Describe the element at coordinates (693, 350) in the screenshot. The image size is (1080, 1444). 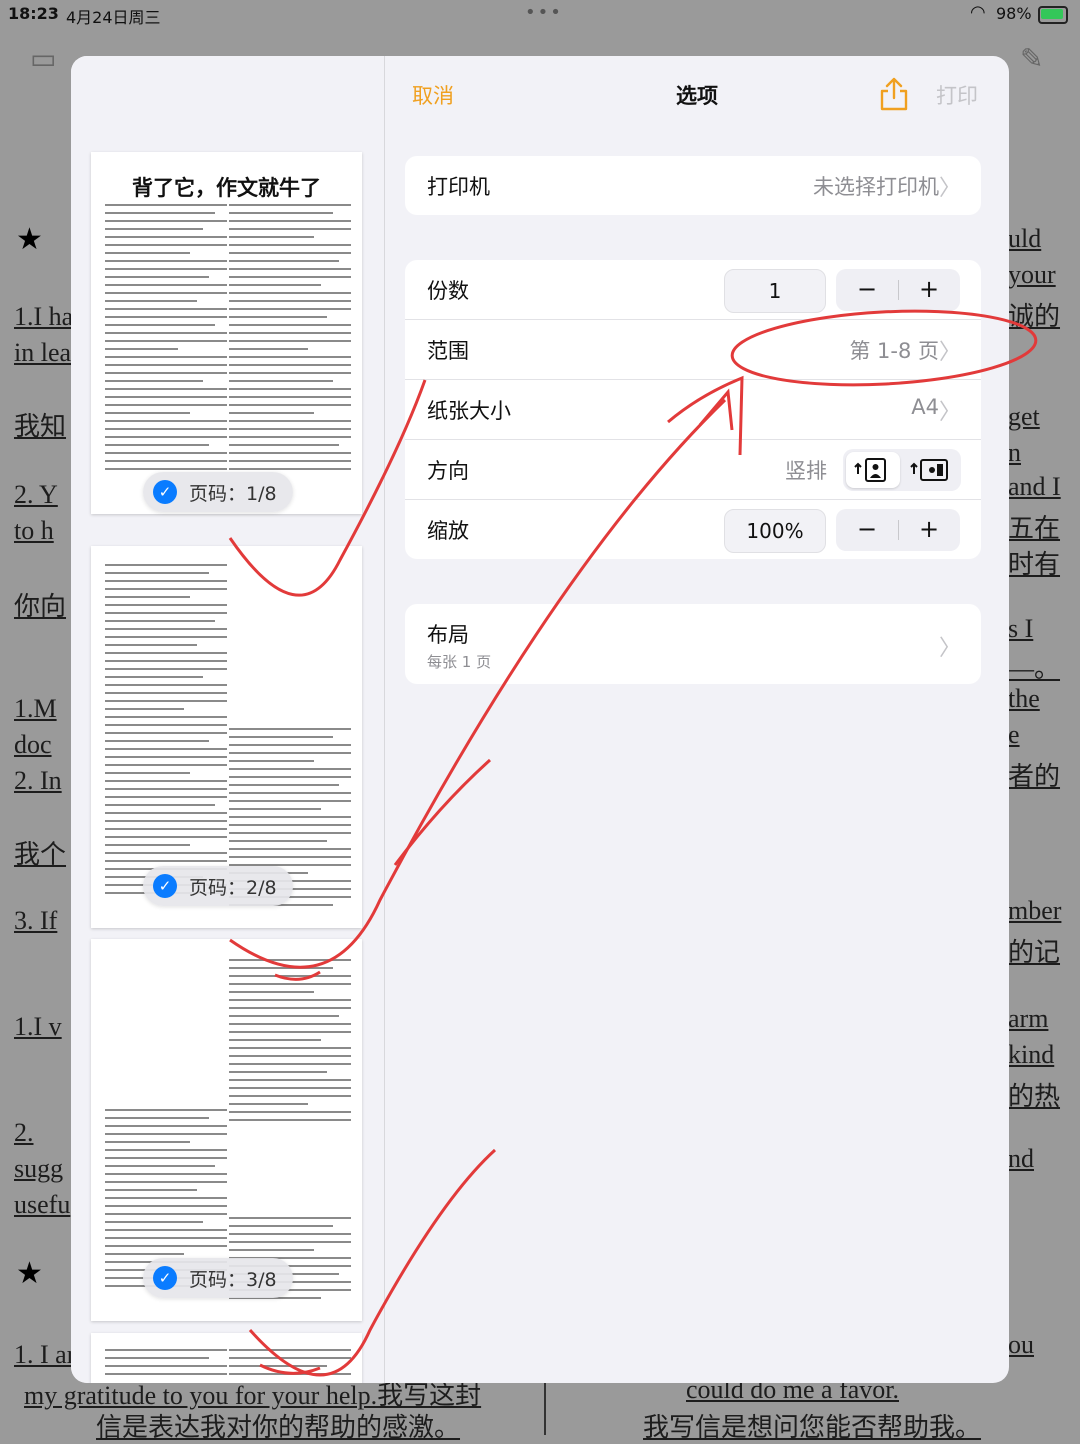
I see `range-row: 范围 第 1-8 页 〉` at that location.